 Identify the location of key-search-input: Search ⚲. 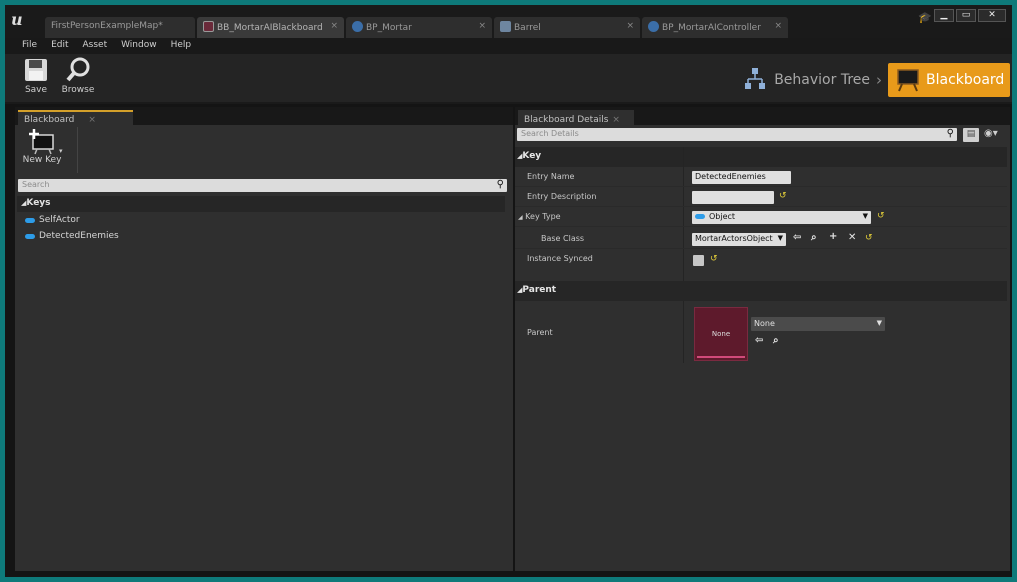
(262, 185).